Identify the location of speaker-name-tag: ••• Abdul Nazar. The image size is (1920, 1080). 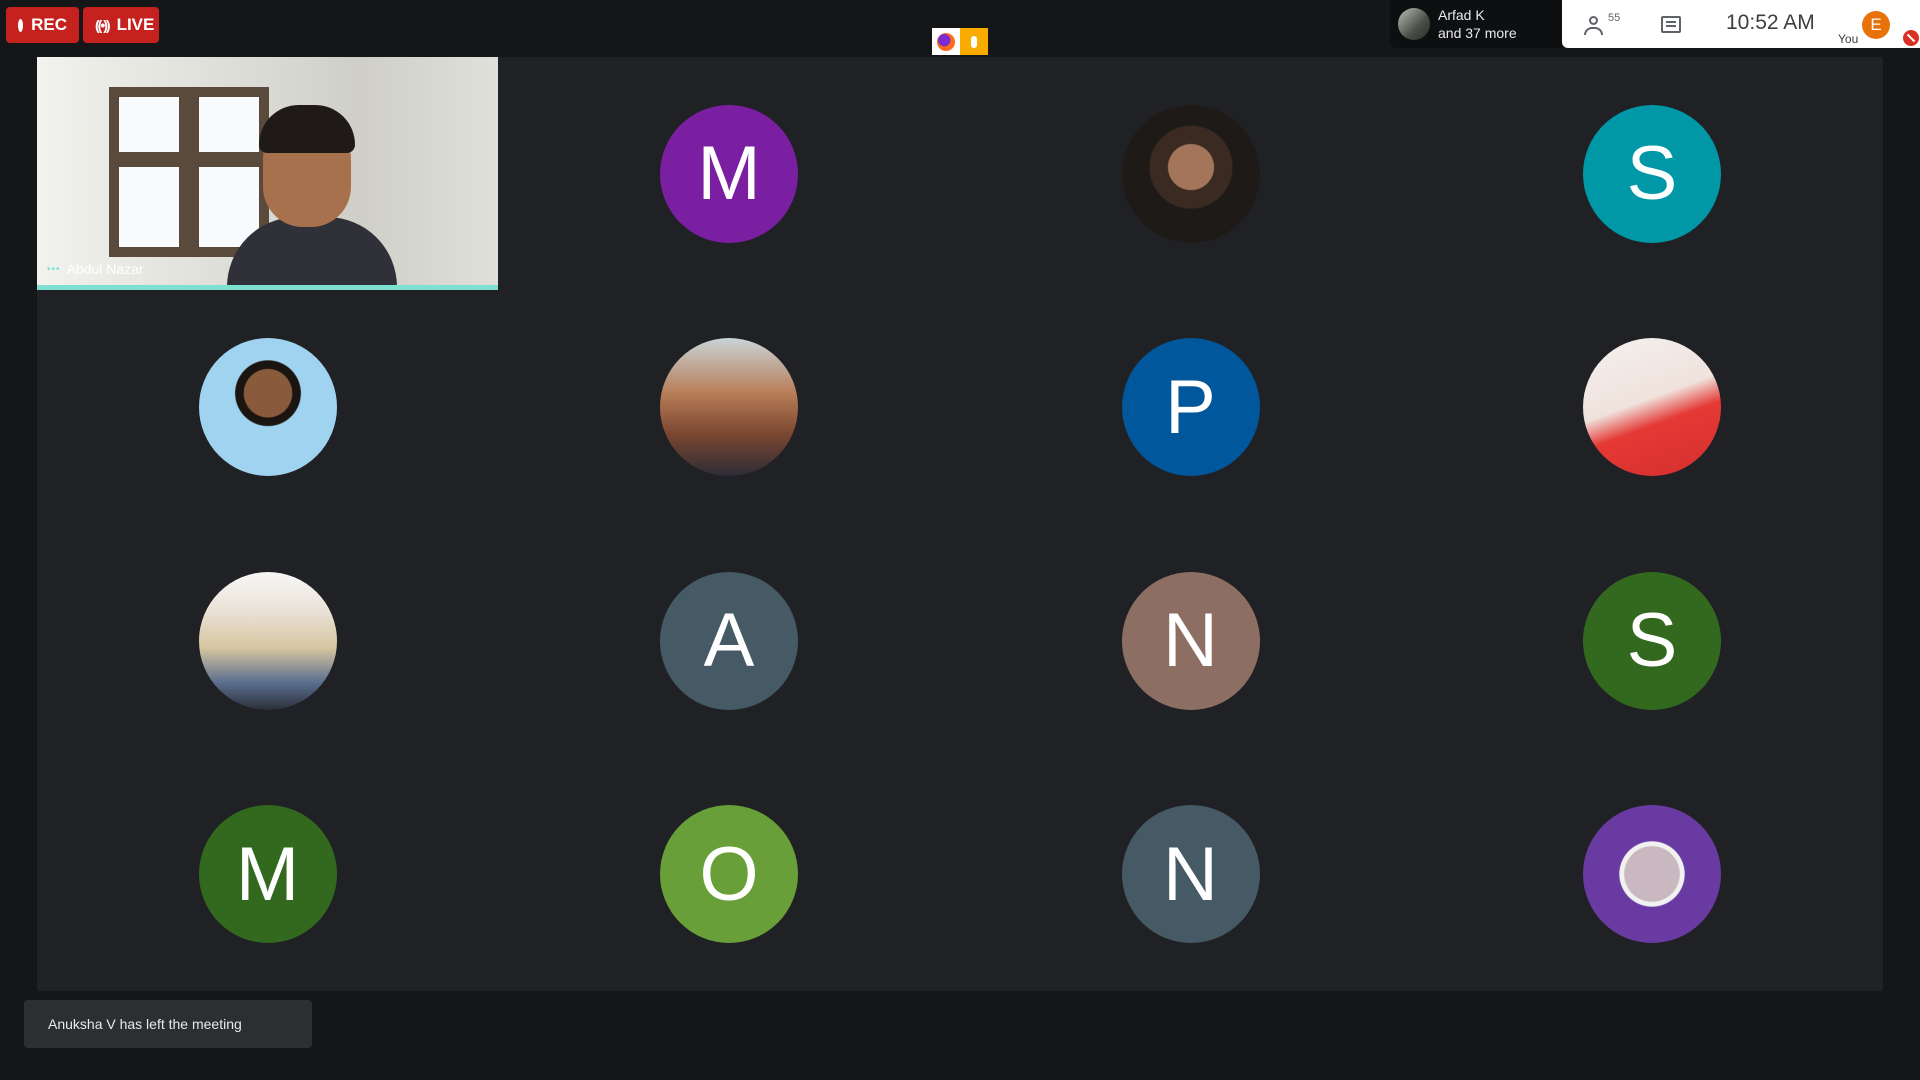
(95, 269).